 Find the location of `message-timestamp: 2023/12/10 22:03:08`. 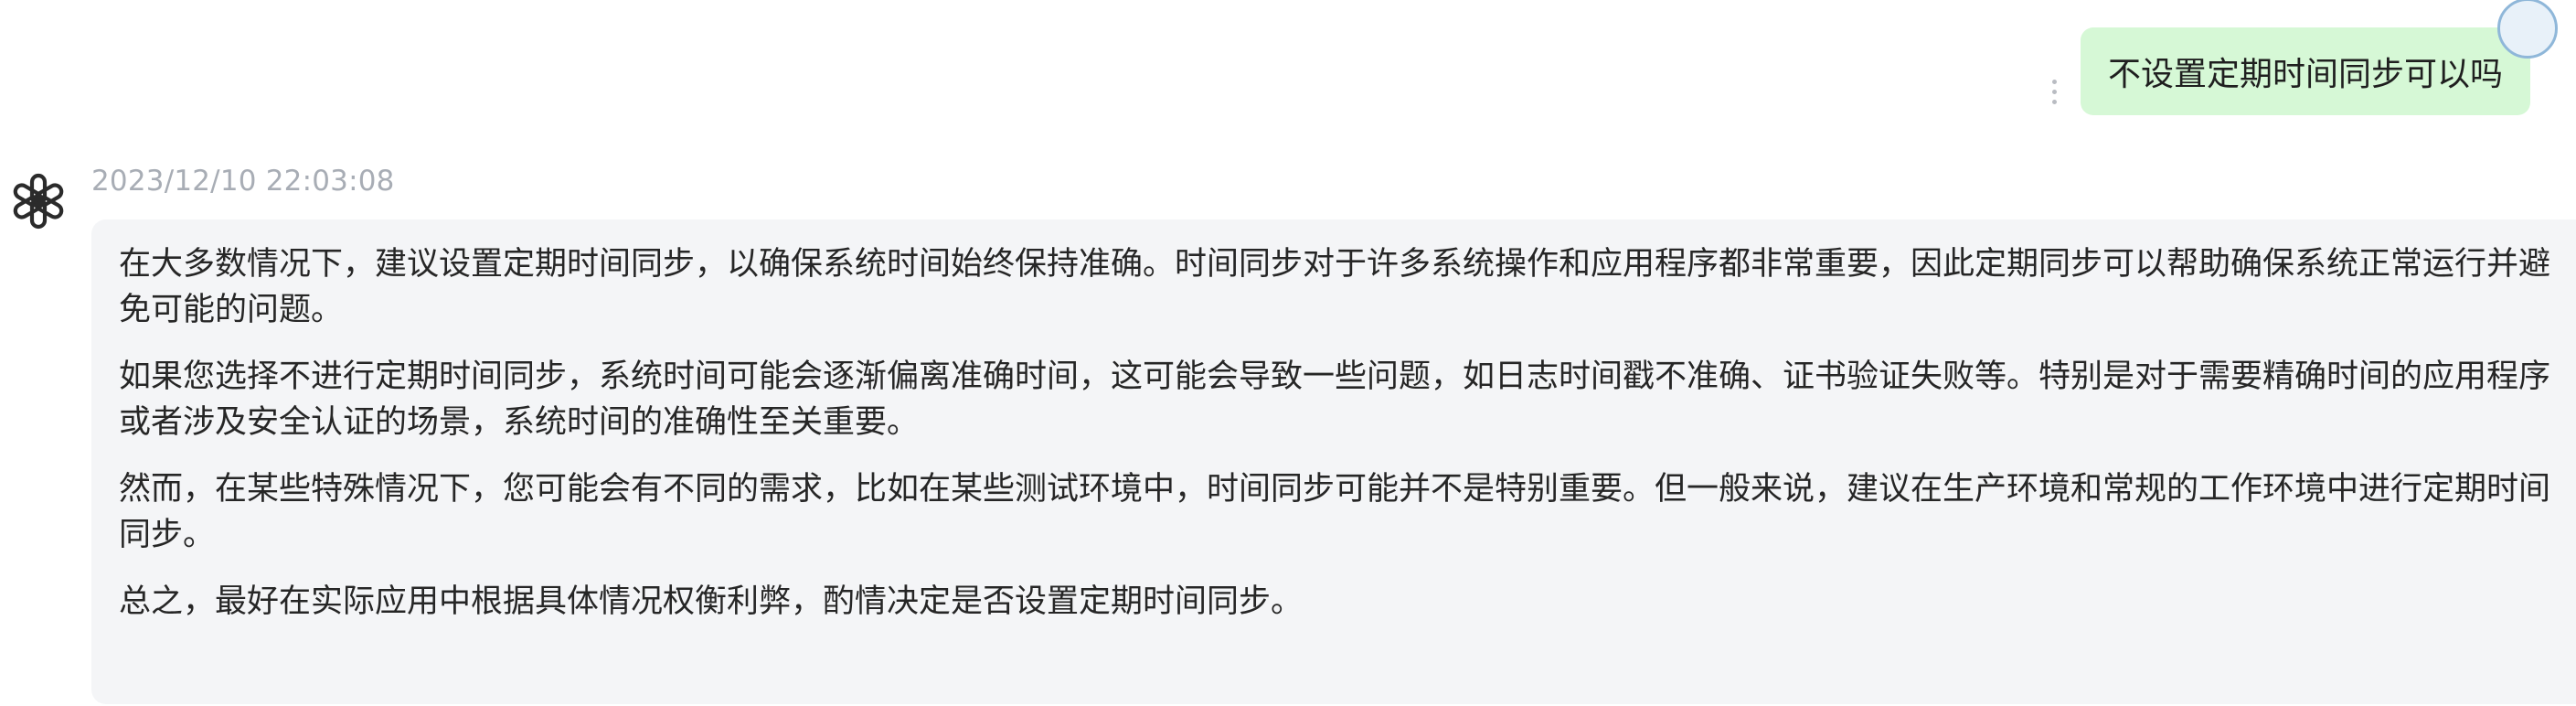

message-timestamp: 2023/12/10 22:03:08 is located at coordinates (243, 181).